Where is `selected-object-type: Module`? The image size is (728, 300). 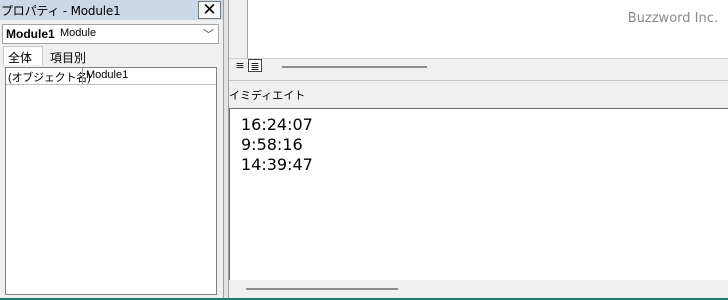
selected-object-type: Module is located at coordinates (78, 33).